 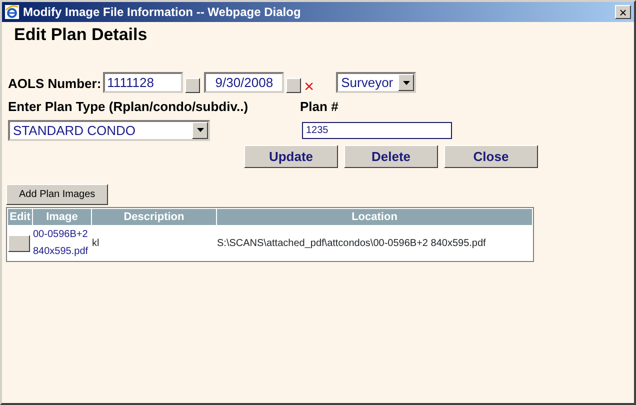 I want to click on calendar-button, so click(x=294, y=86).